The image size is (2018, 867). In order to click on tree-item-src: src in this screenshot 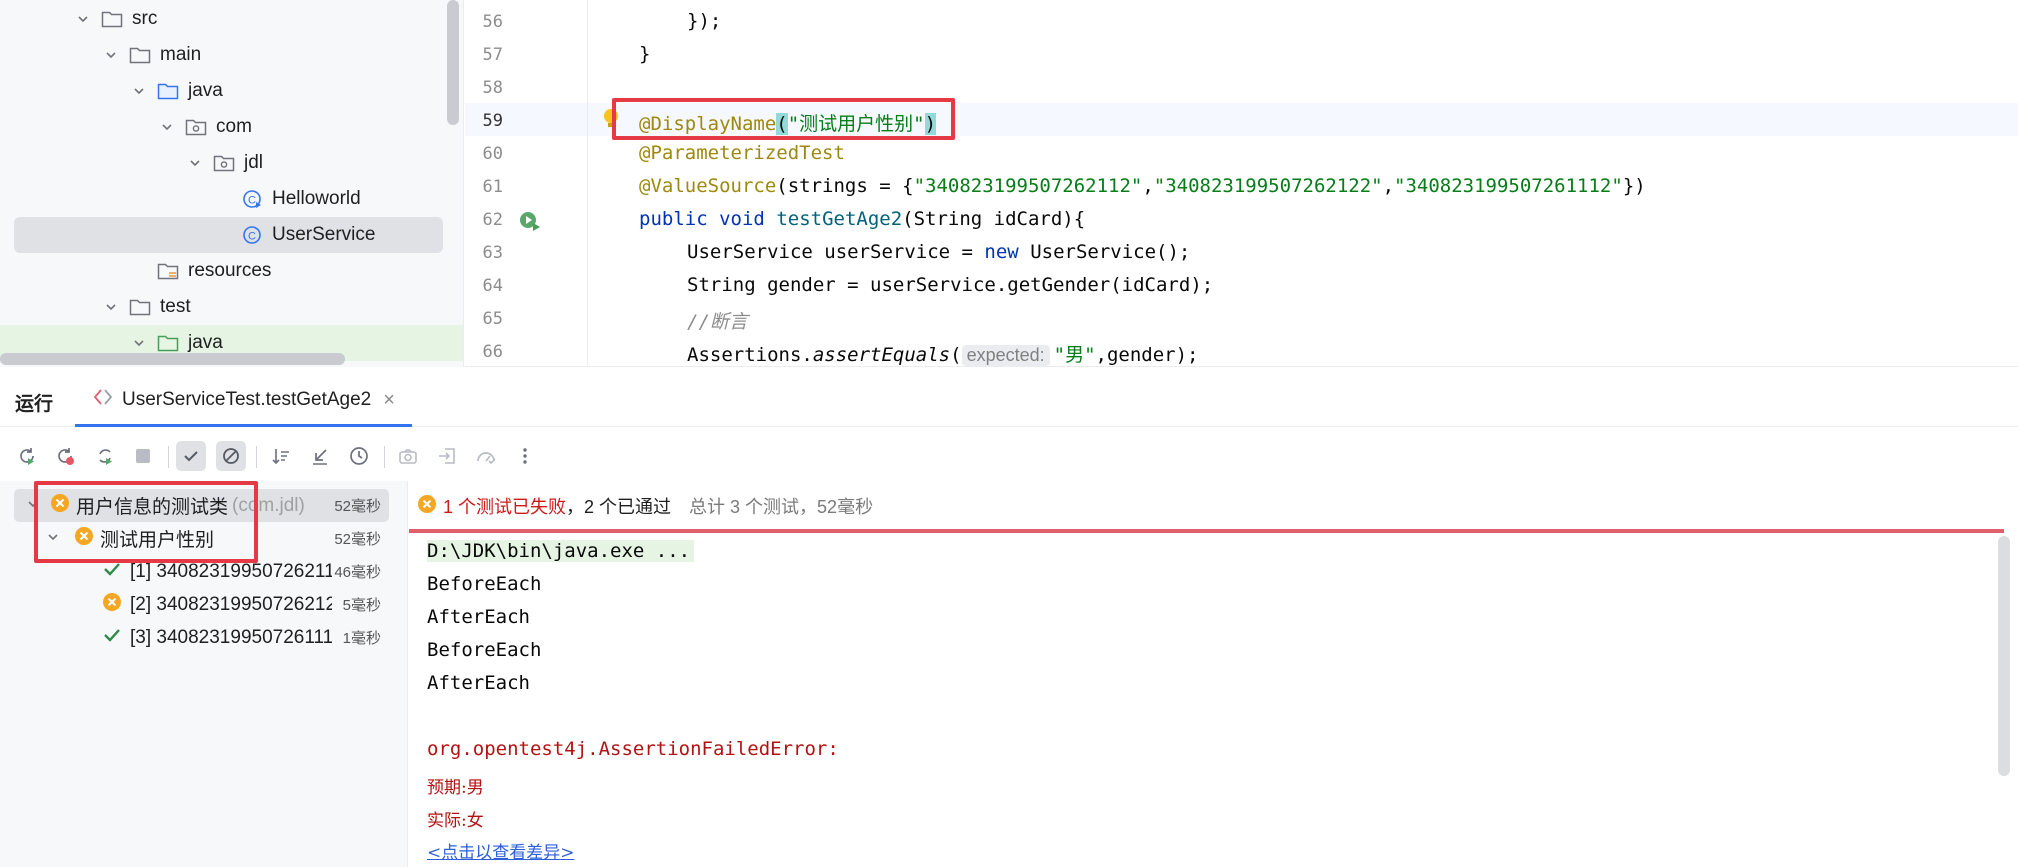, I will do `click(224, 19)`.